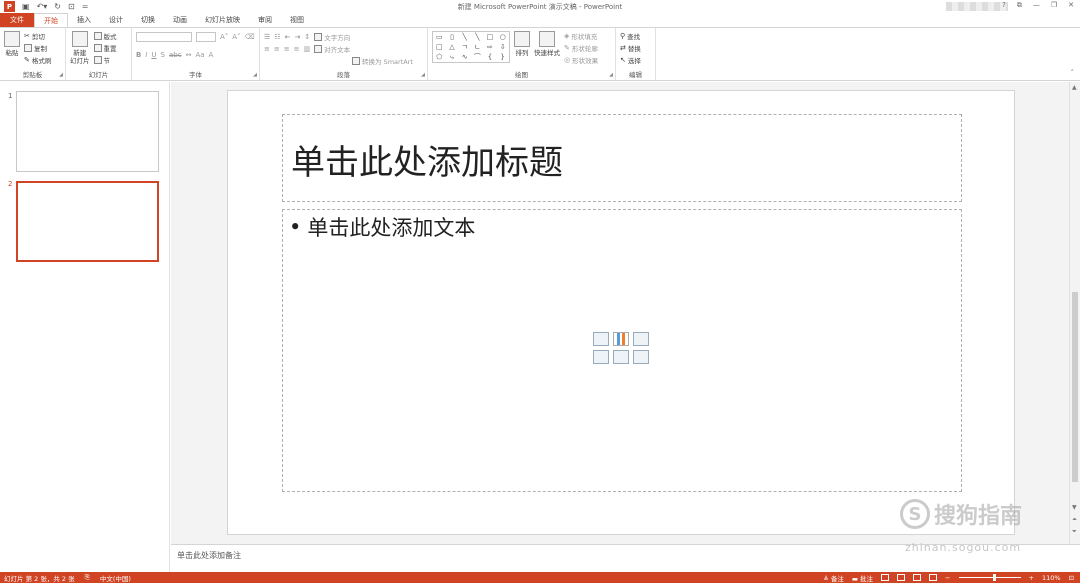 This screenshot has height=583, width=1080. What do you see at coordinates (1031, 578) in the screenshot?
I see `zoom-in-icon: +` at bounding box center [1031, 578].